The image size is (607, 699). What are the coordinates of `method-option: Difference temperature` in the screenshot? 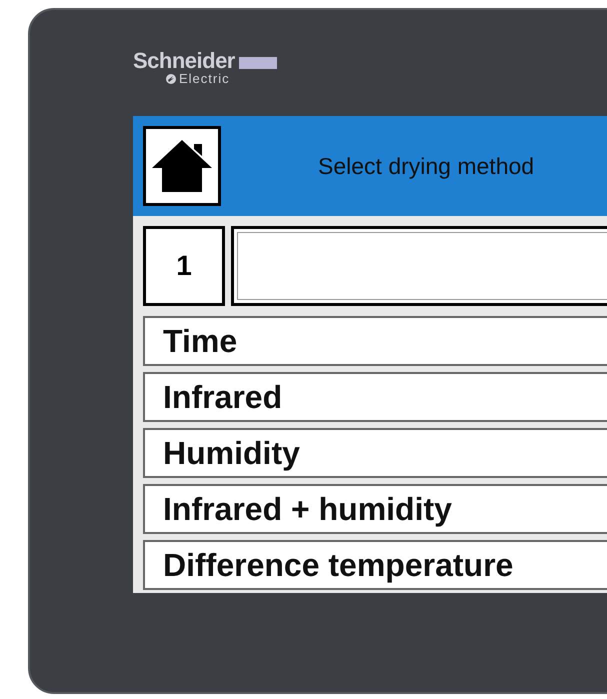 It's located at (375, 565).